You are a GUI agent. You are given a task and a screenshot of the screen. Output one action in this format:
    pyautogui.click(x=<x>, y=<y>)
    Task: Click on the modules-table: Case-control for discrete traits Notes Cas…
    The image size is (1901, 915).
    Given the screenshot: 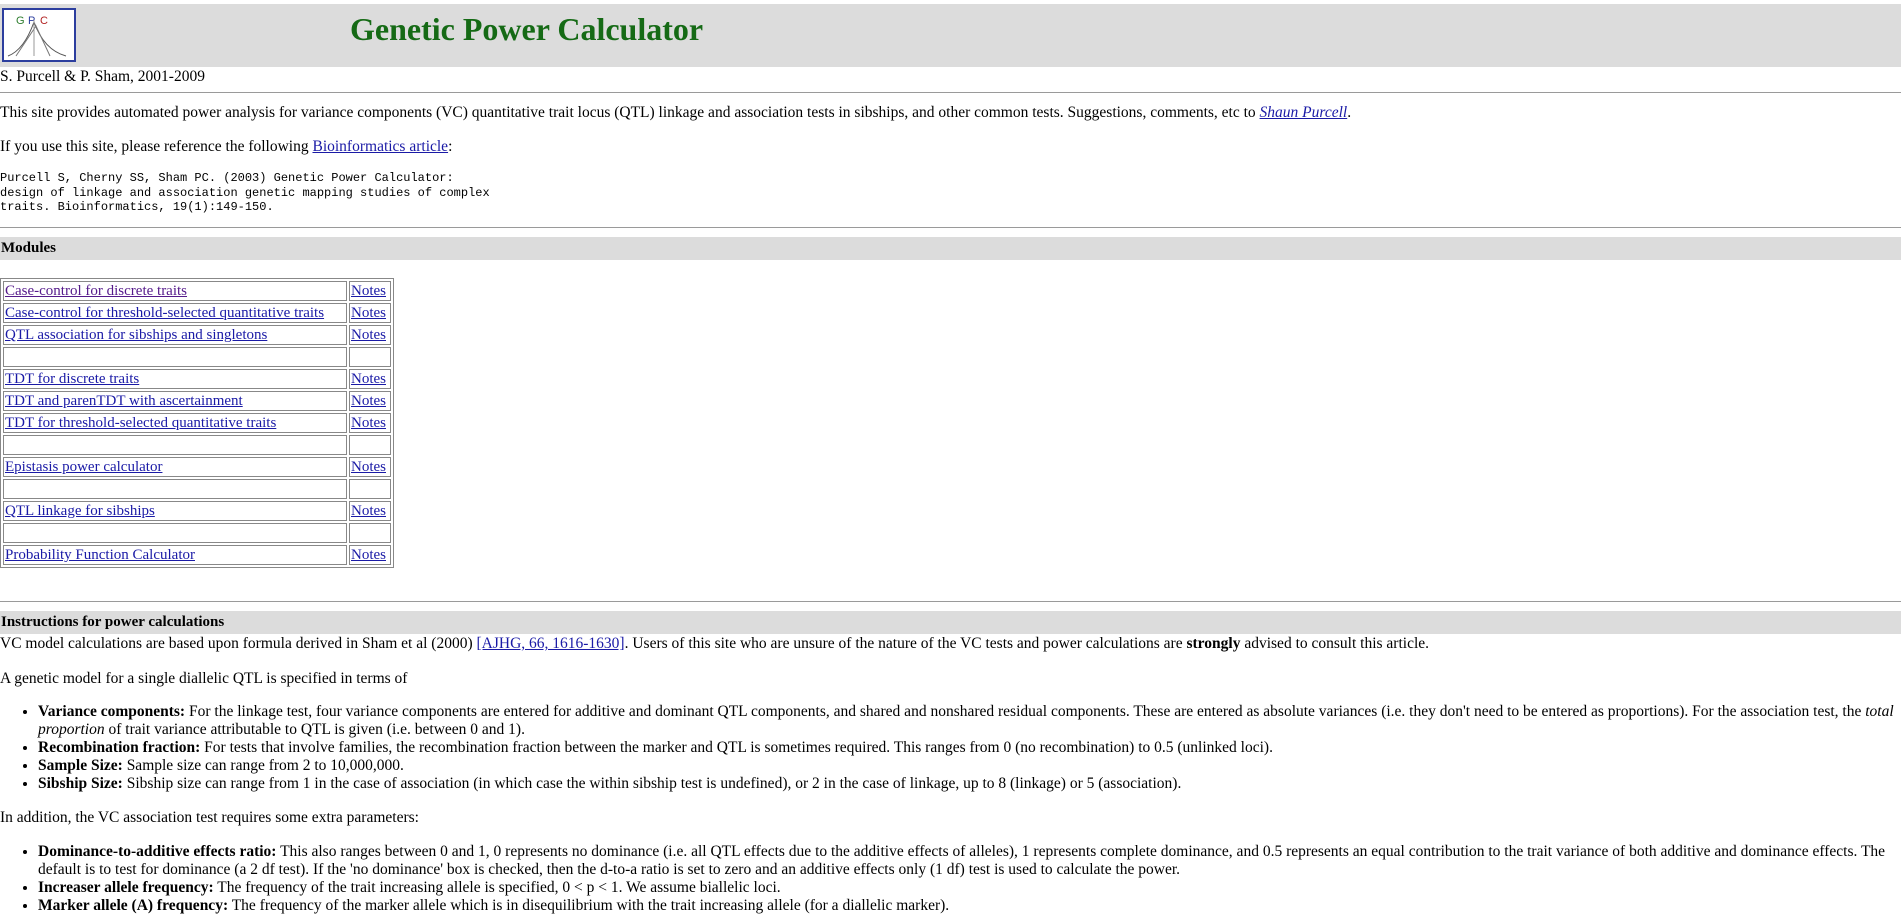 What is the action you would take?
    pyautogui.click(x=197, y=423)
    